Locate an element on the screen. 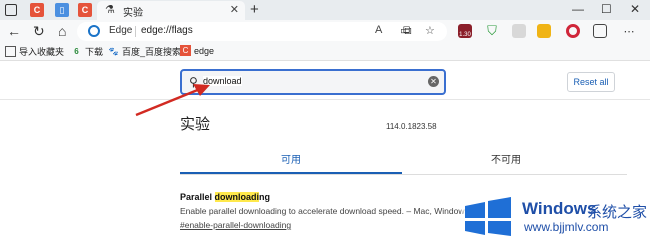 Image resolution: width=650 pixels, height=241 pixels. watermark-brand: Windows is located at coordinates (559, 208).